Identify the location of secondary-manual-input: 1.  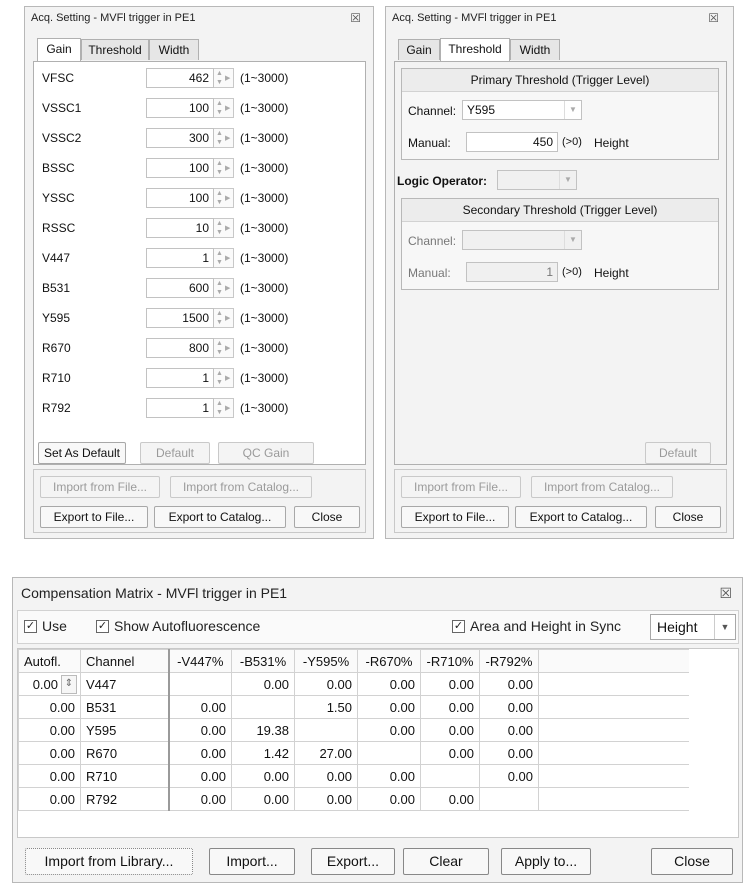
(512, 272).